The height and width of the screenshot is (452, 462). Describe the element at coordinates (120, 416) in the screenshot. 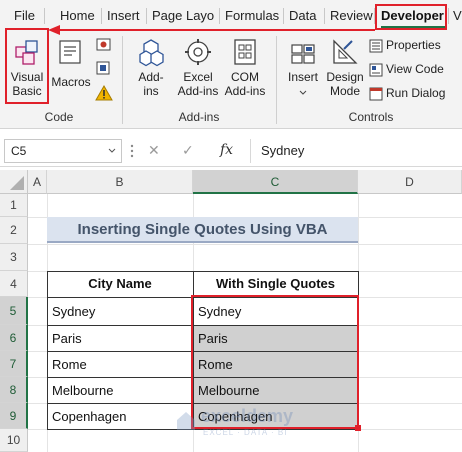

I see `table-cell-city: Copenhagen` at that location.